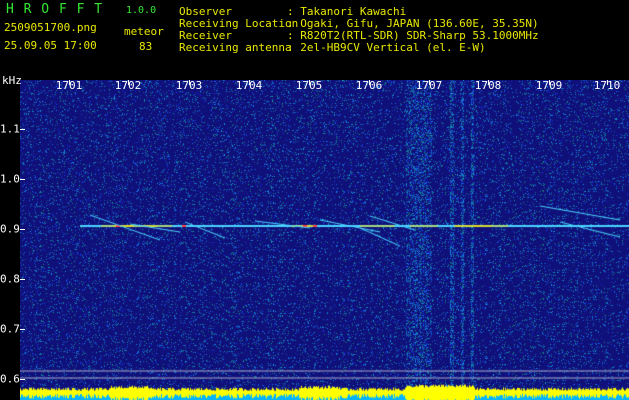 This screenshot has width=629, height=400. I want to click on y-tick-label: 0.7, so click(10, 329).